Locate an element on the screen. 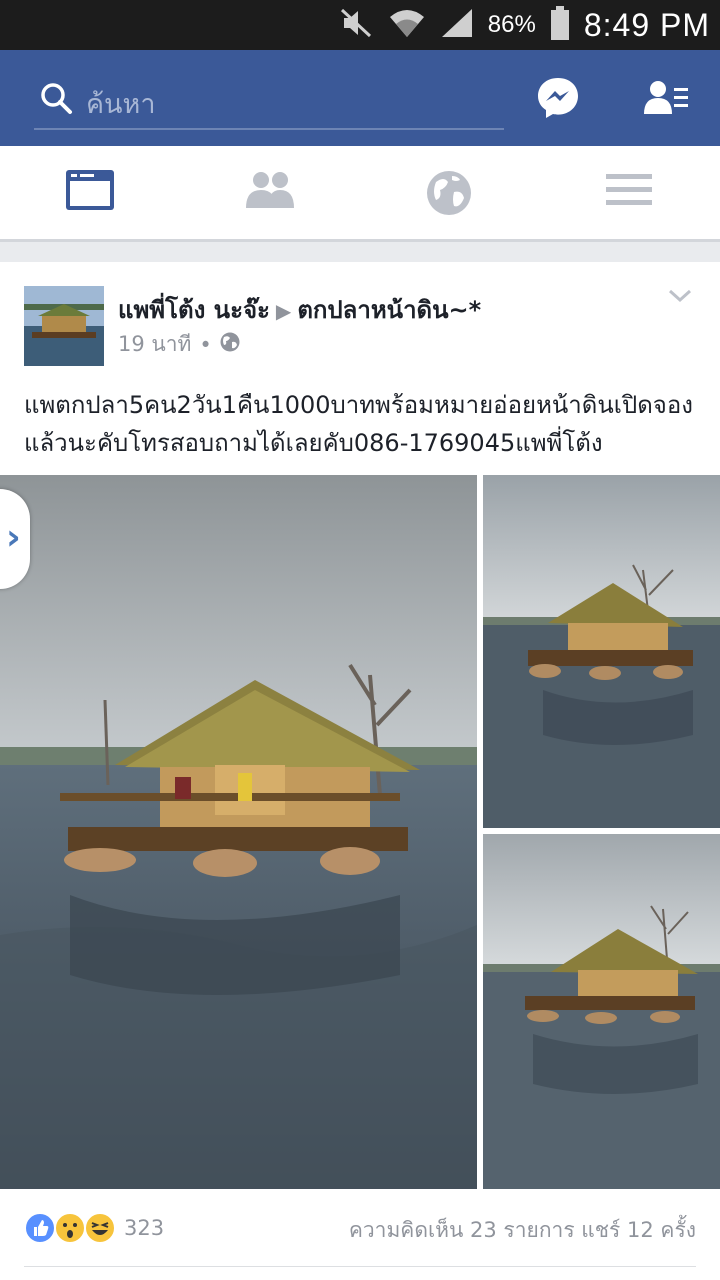 The image size is (720, 1280). tab-news-feed is located at coordinates (96, 195).